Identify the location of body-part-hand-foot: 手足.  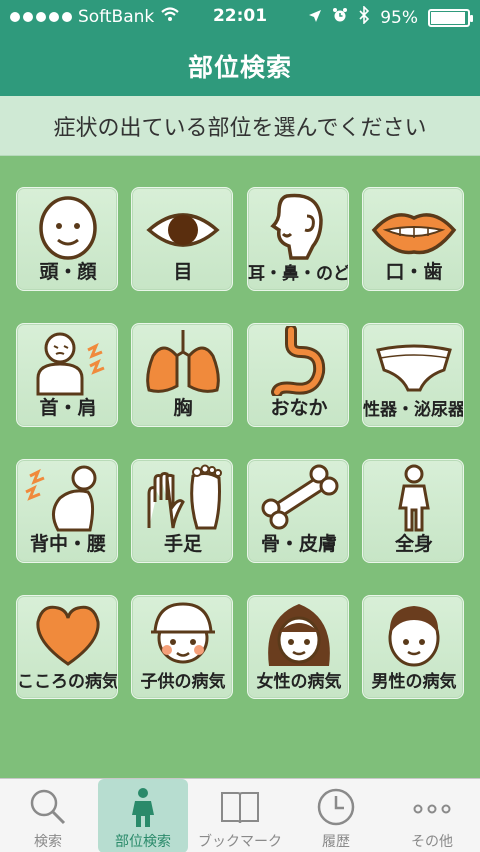
(182, 511).